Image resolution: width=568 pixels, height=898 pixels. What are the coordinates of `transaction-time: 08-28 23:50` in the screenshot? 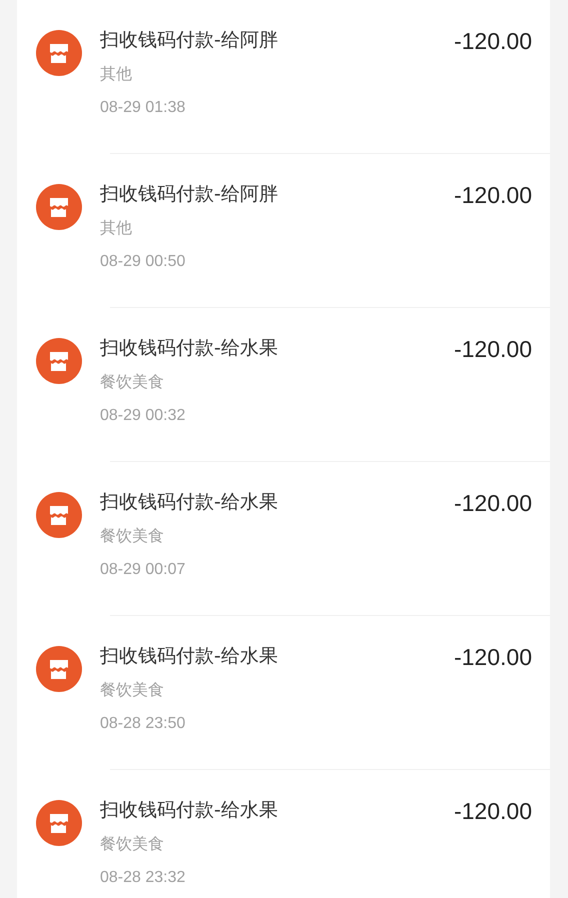 It's located at (143, 724).